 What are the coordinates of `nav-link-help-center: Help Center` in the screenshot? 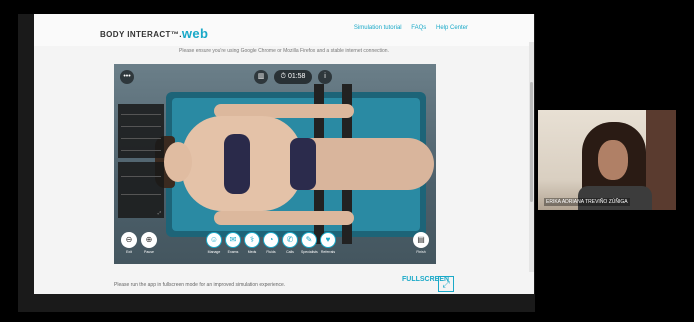 It's located at (452, 28).